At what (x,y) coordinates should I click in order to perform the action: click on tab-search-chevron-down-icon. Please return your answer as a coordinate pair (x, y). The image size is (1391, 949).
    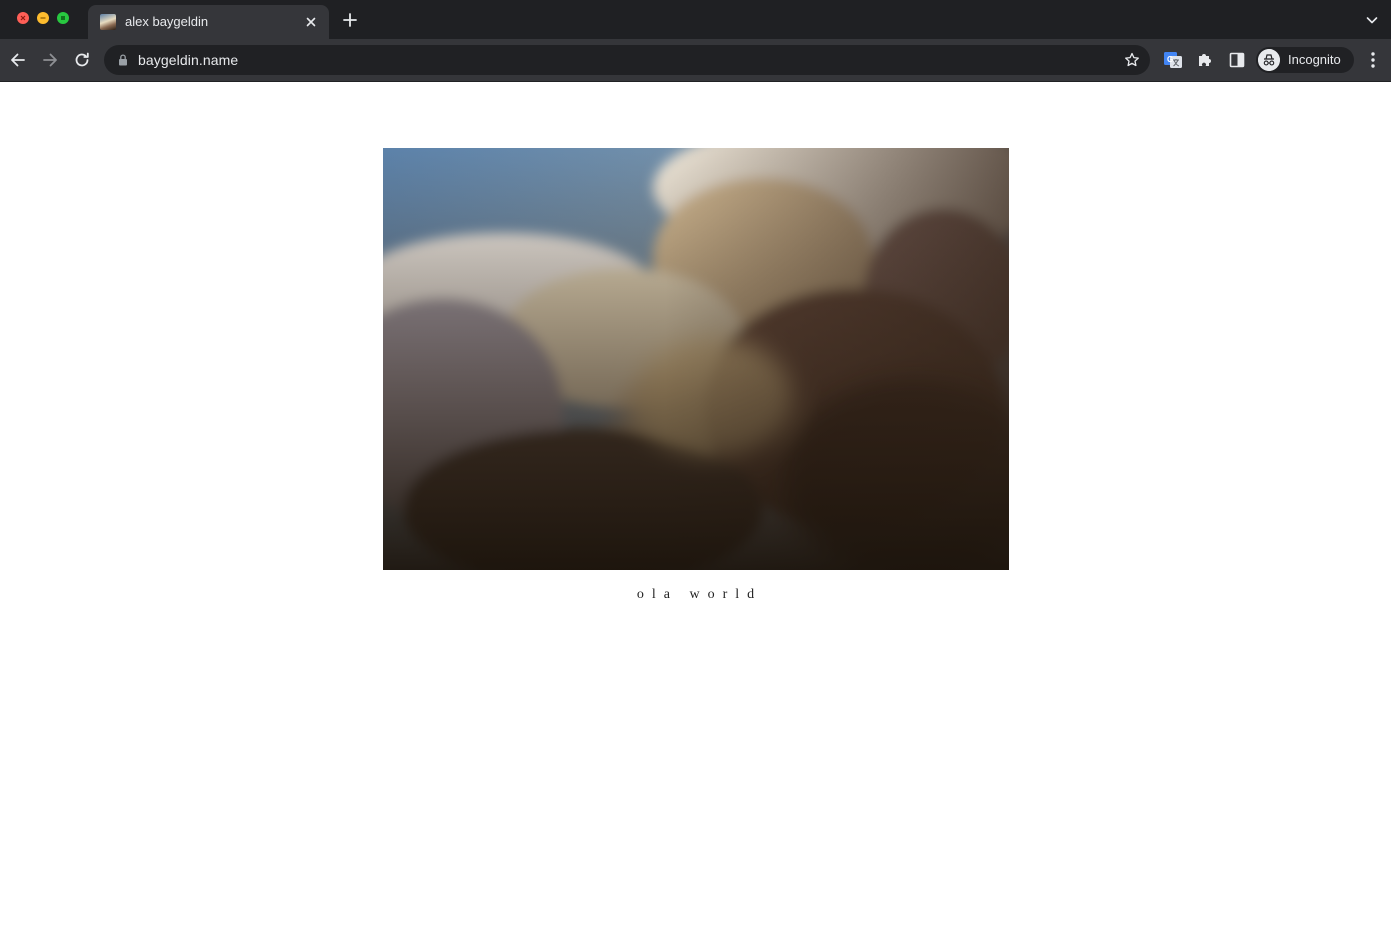
    Looking at the image, I should click on (1372, 20).